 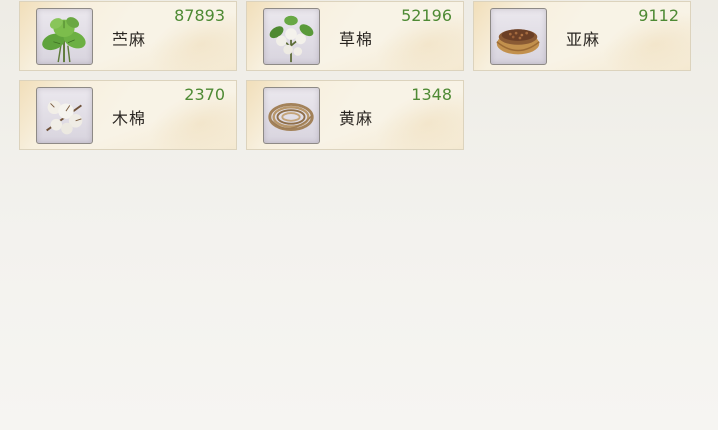 I want to click on item-name: 黄麻, so click(x=356, y=118).